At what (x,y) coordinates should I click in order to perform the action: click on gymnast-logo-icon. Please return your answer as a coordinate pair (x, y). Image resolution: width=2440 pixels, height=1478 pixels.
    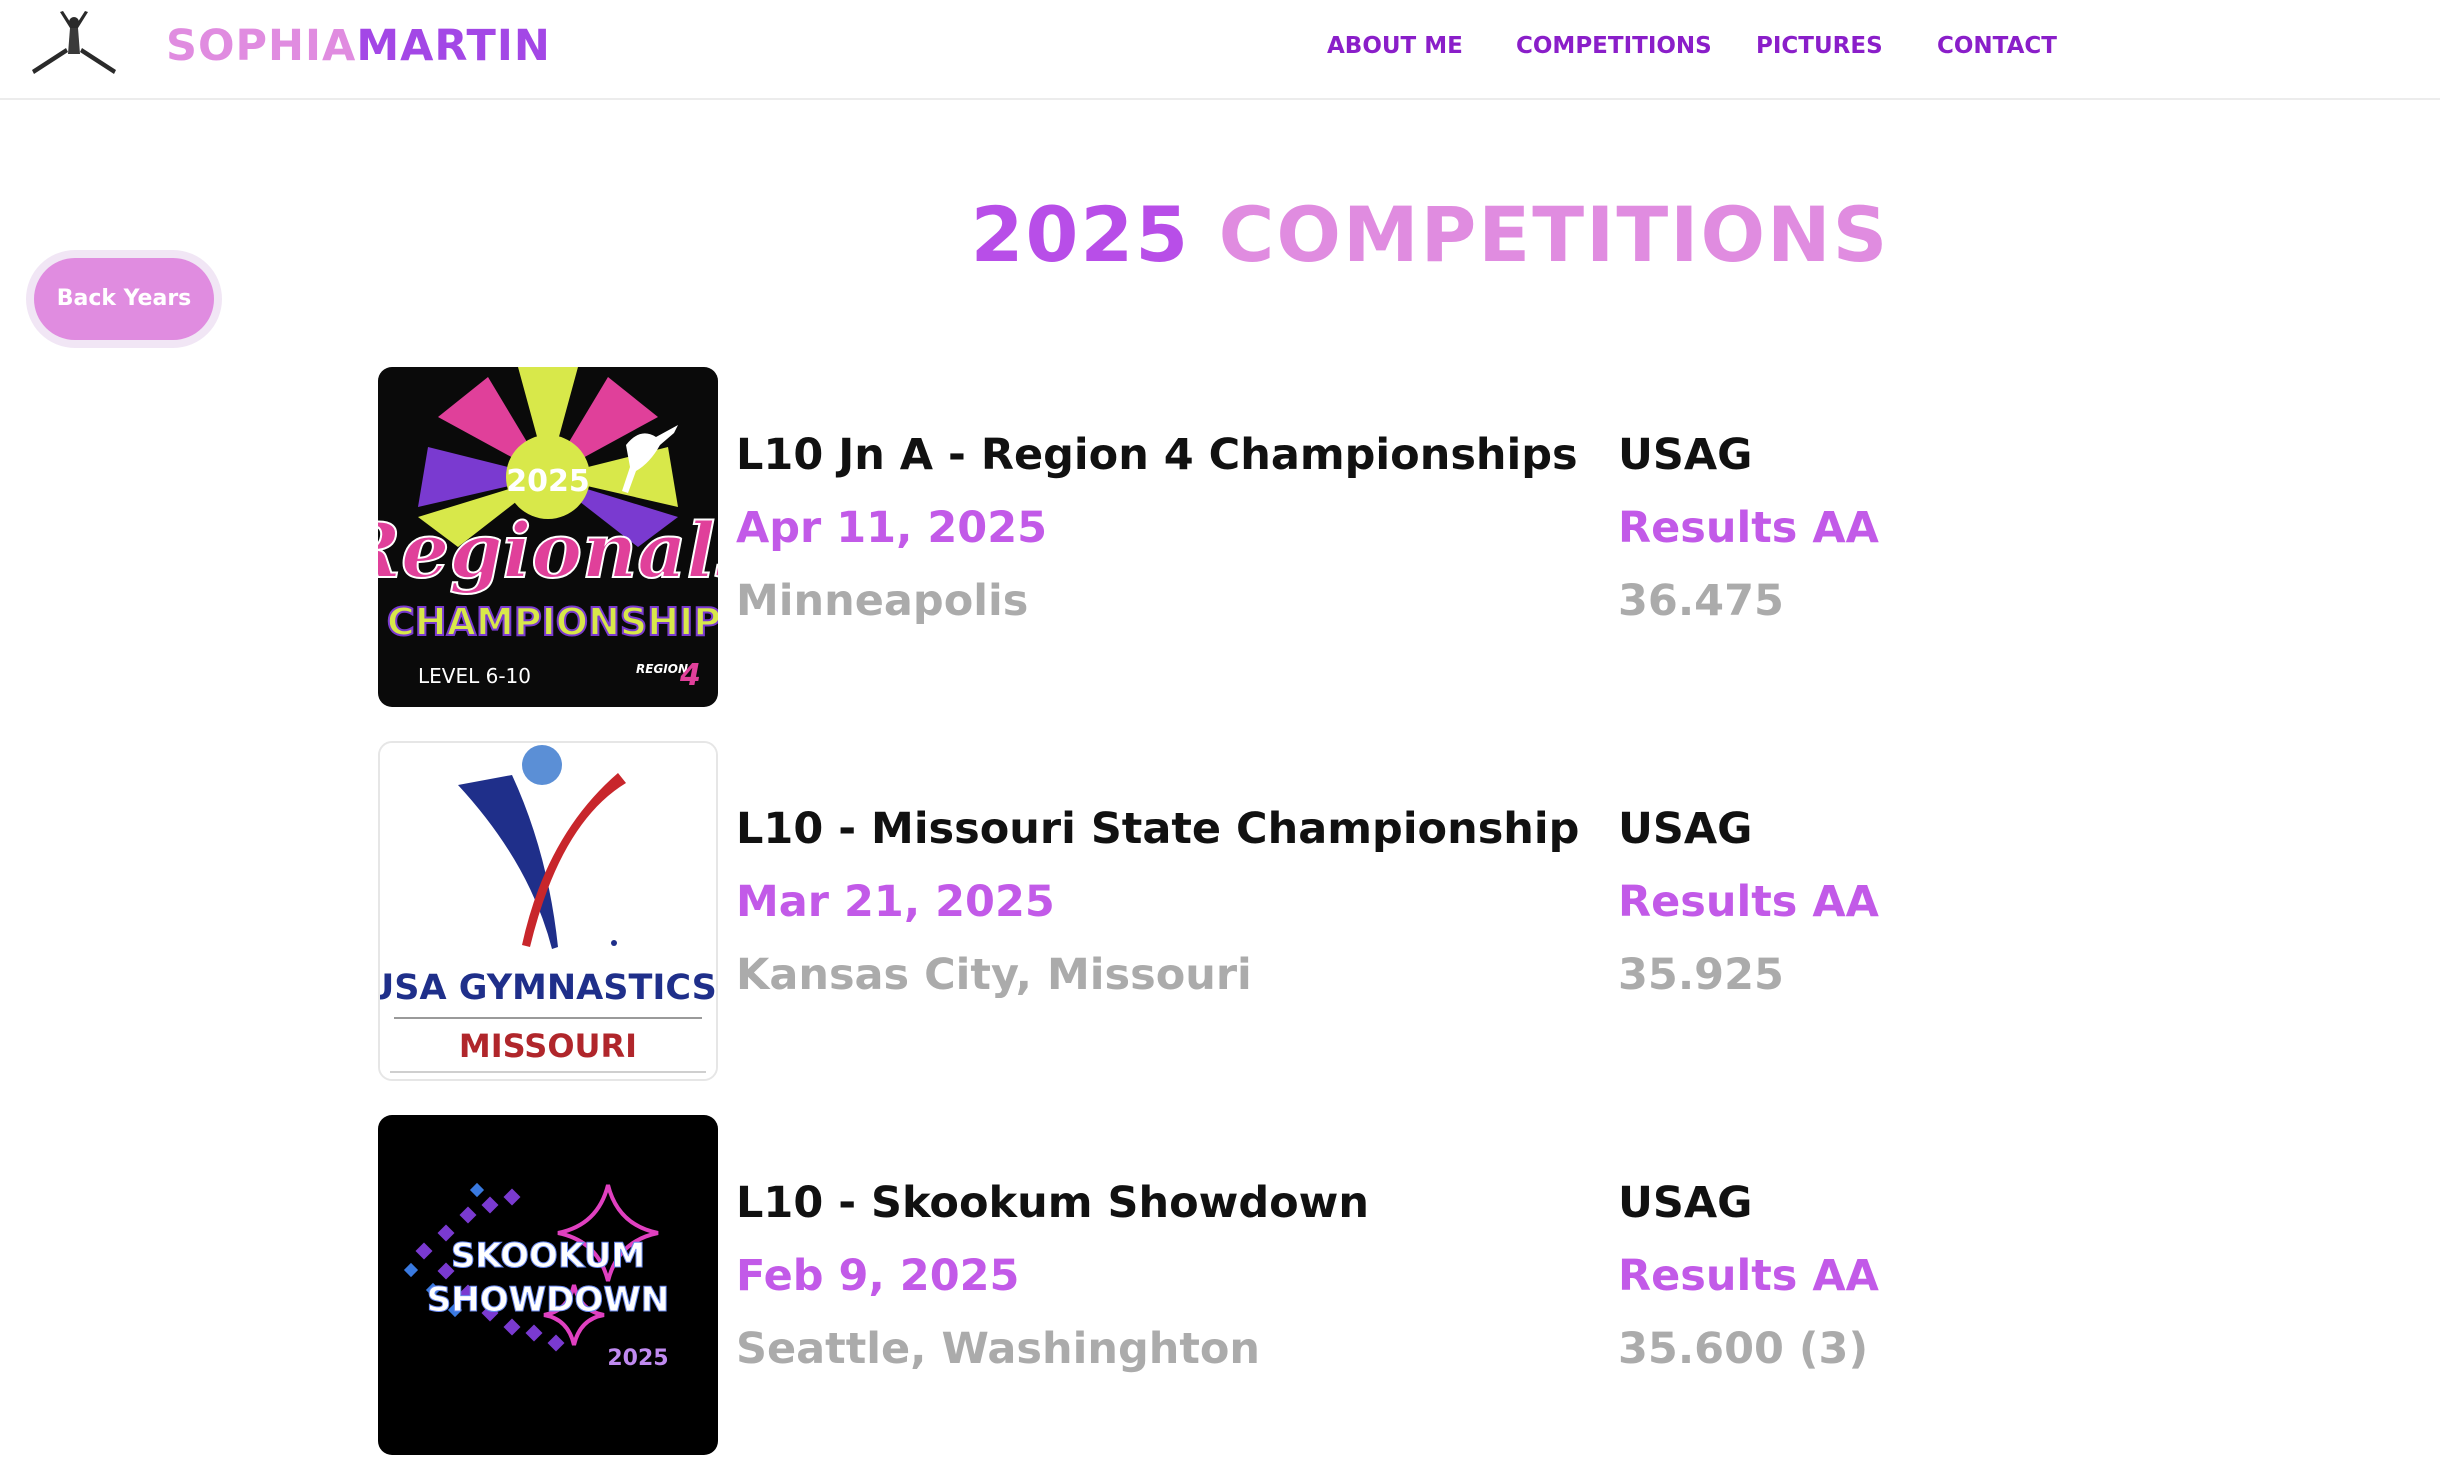
    Looking at the image, I should click on (74, 45).